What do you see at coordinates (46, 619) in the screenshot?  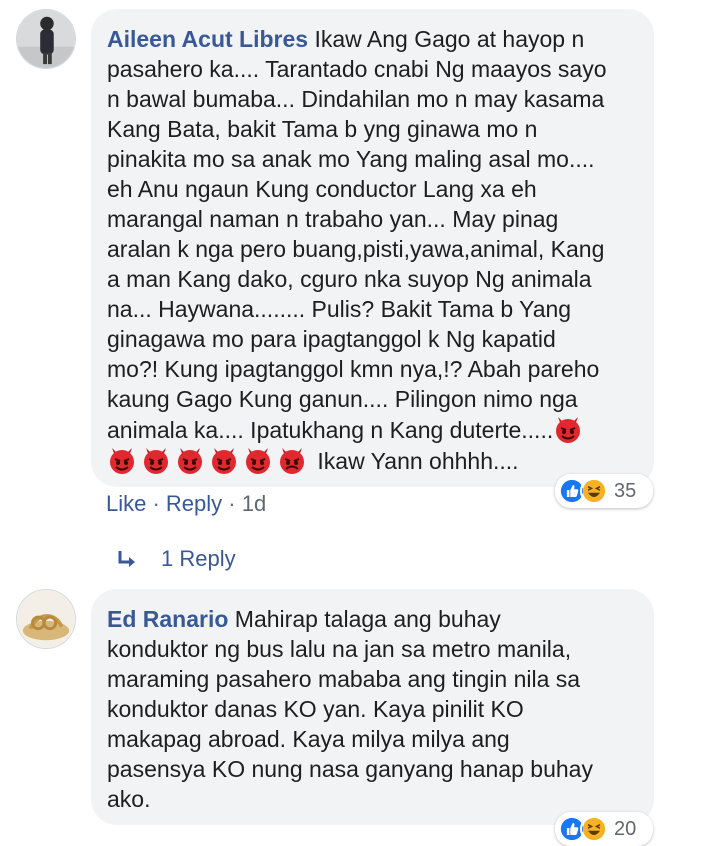 I see `avatar-ed` at bounding box center [46, 619].